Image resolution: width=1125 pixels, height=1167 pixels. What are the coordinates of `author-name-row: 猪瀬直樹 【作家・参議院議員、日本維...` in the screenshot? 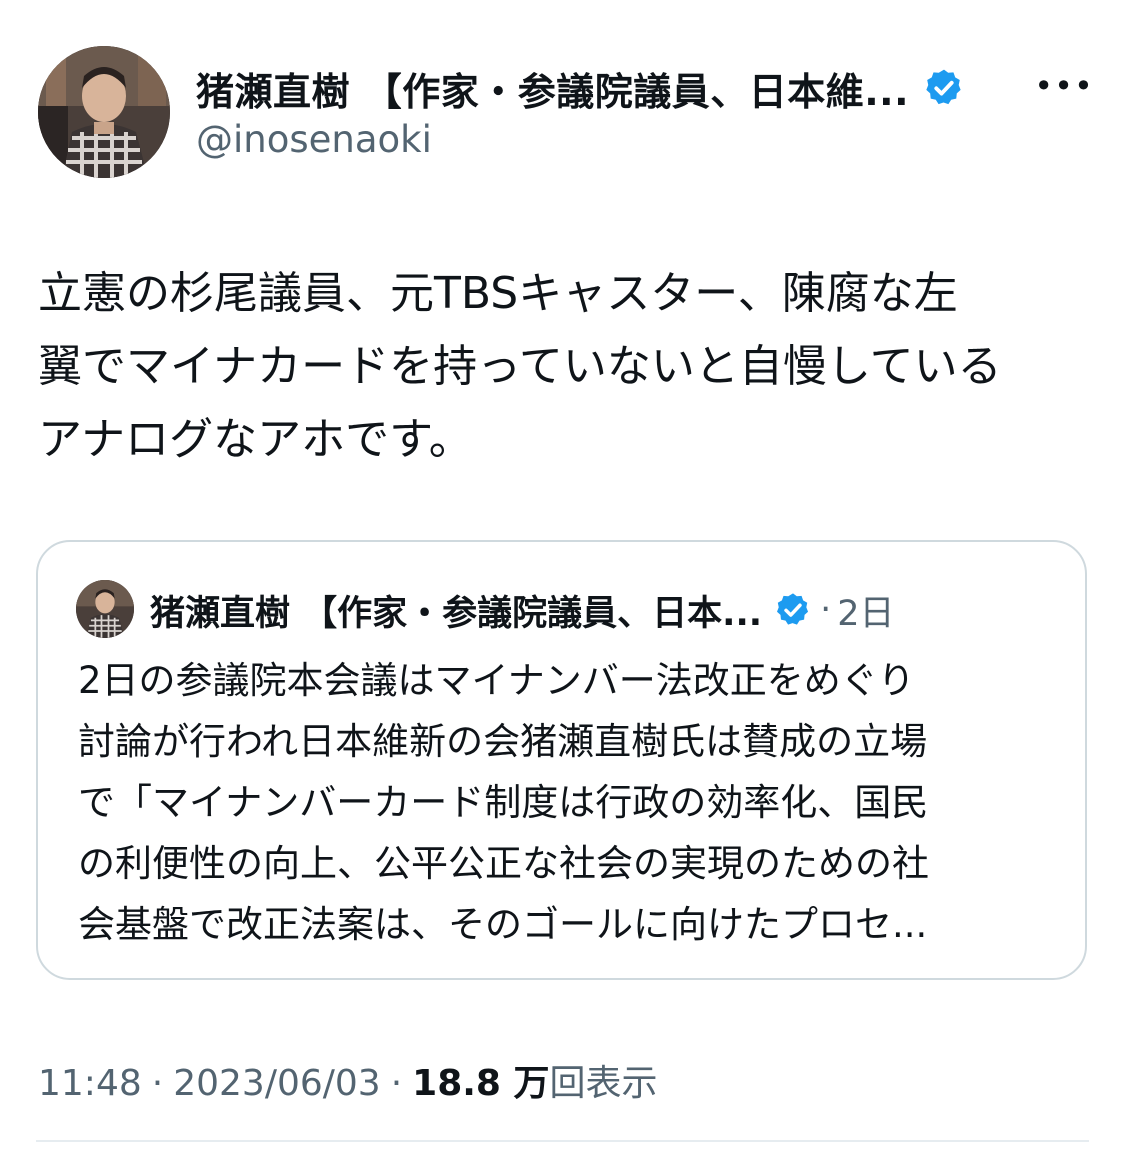 It's located at (580, 88).